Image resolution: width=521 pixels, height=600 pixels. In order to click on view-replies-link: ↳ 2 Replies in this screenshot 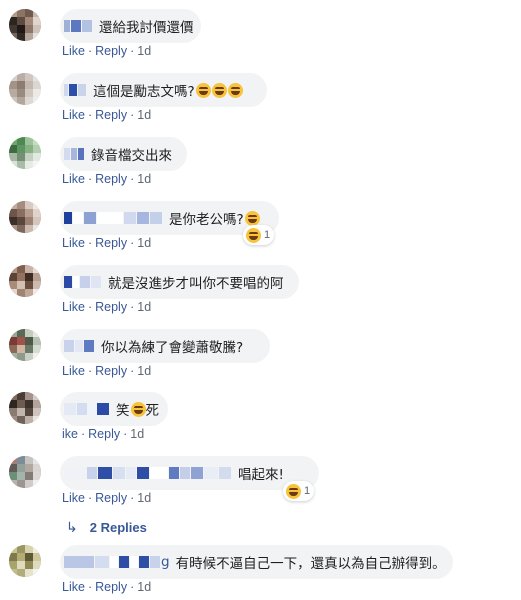, I will do `click(106, 527)`.